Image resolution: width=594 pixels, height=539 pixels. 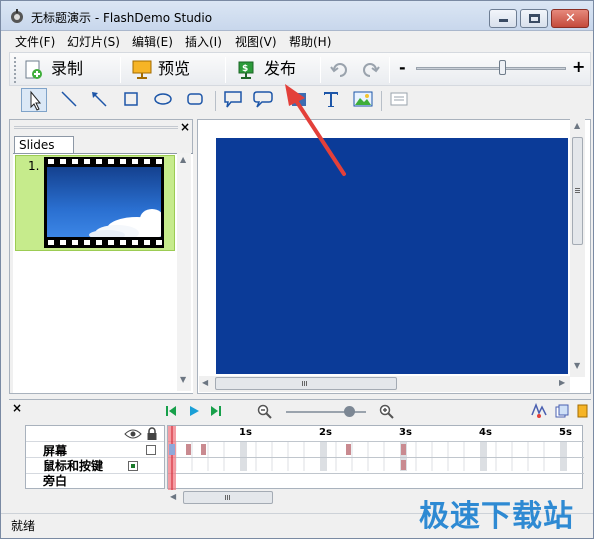 I want to click on preview-label: 预览, so click(x=174, y=68).